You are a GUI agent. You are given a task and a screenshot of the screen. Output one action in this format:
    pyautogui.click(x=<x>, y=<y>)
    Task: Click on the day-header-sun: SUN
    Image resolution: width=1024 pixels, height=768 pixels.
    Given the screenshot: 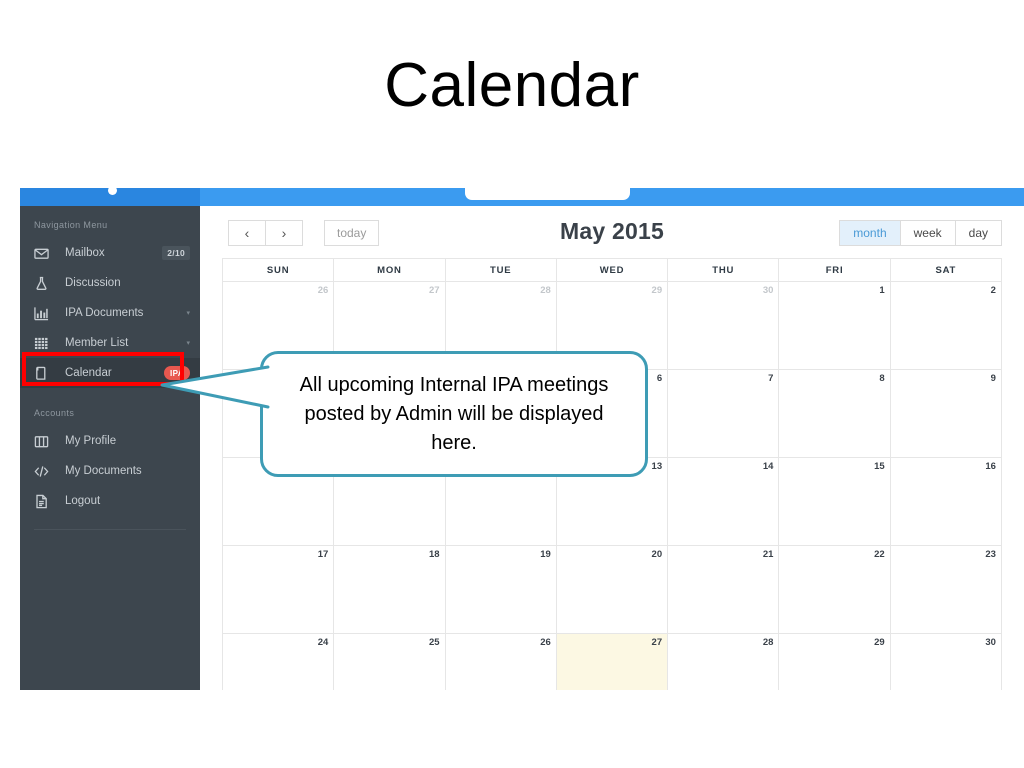 What is the action you would take?
    pyautogui.click(x=279, y=270)
    